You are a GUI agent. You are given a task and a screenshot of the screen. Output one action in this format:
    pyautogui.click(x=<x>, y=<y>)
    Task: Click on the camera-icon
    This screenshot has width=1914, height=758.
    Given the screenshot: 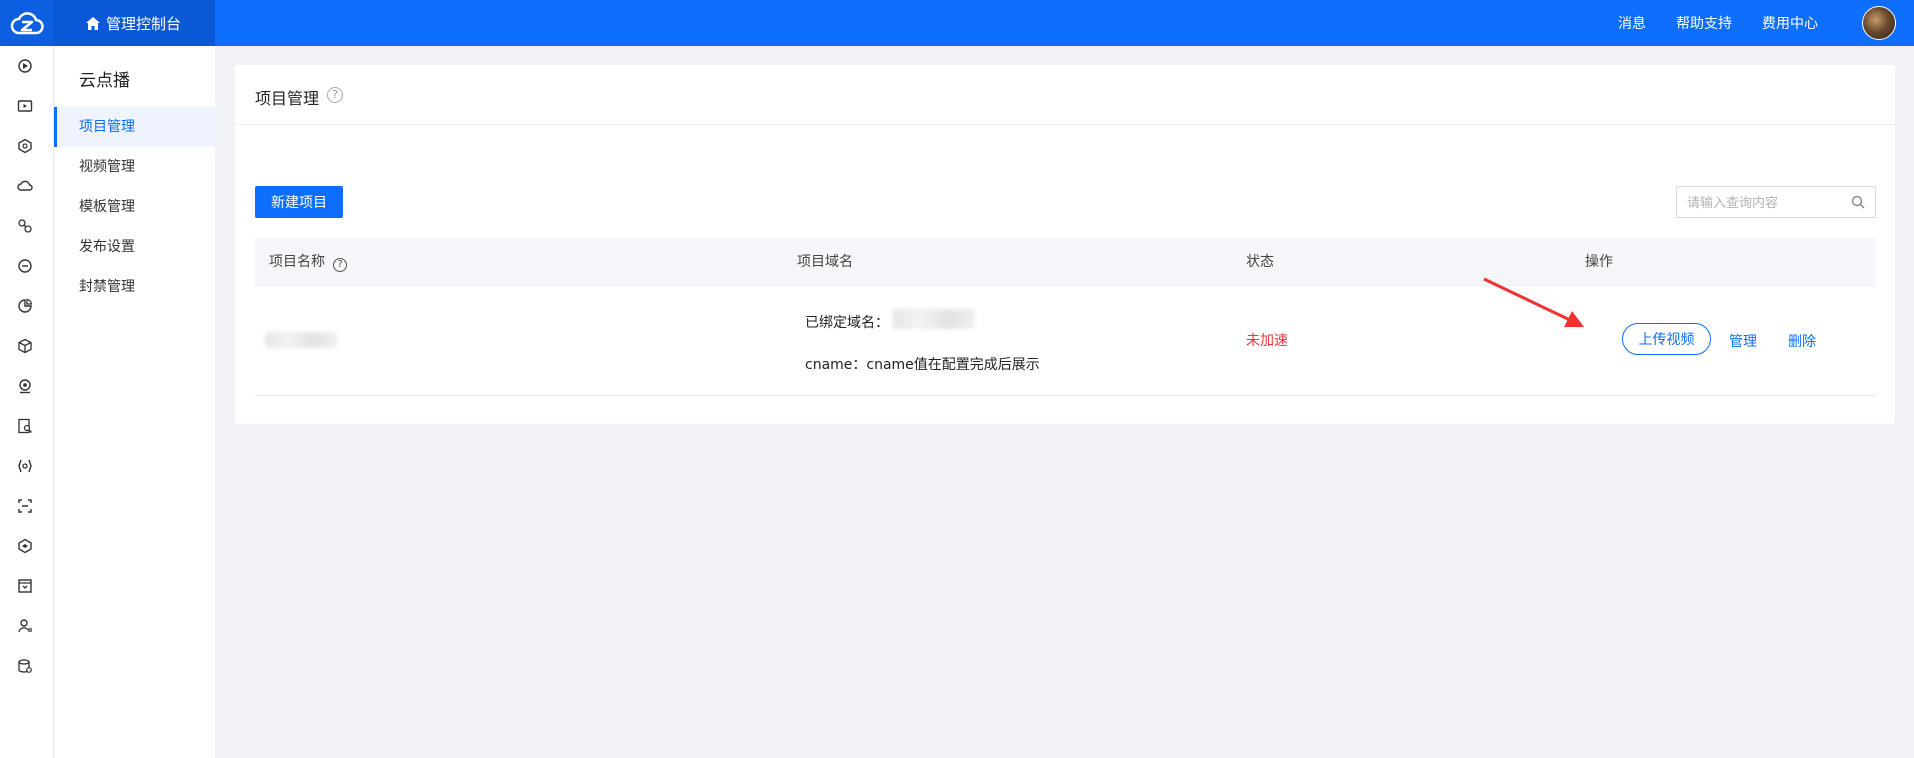 What is the action you would take?
    pyautogui.click(x=25, y=386)
    